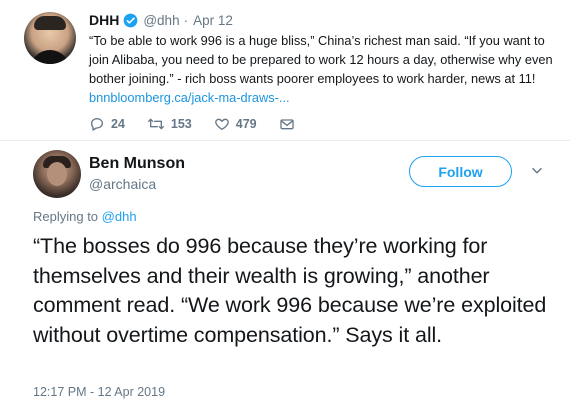 The image size is (570, 401). I want to click on like-button: 479, so click(235, 124).